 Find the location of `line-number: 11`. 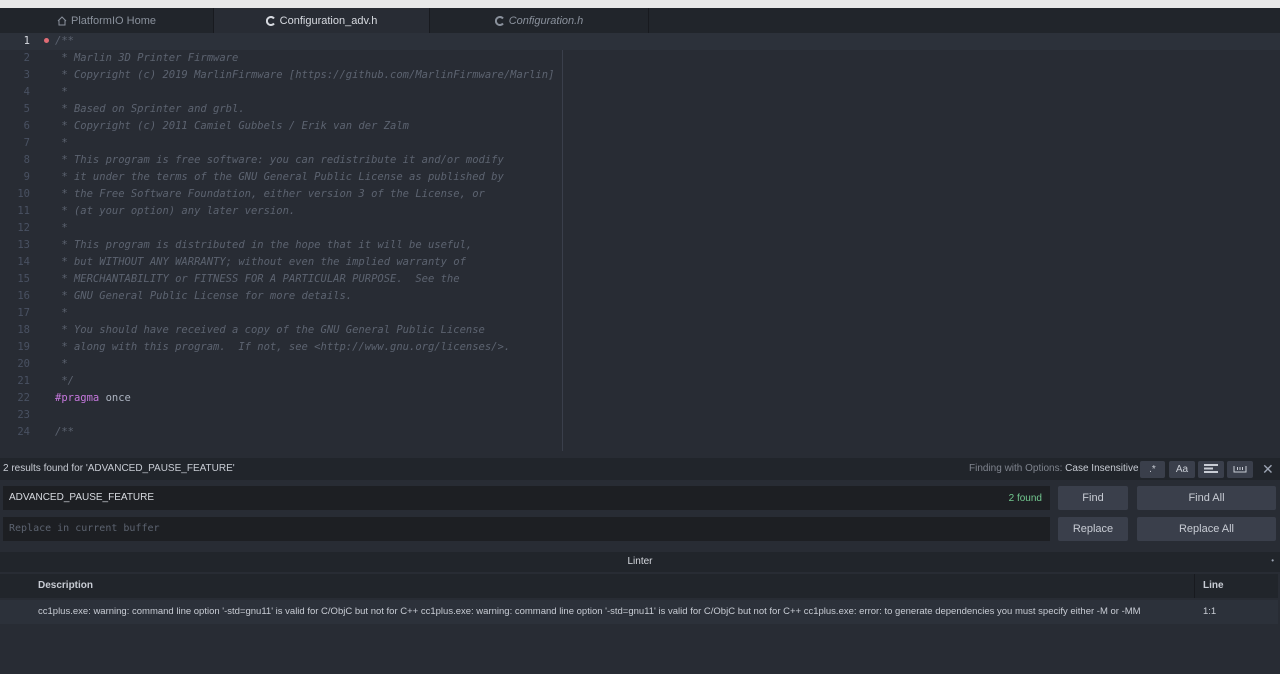

line-number: 11 is located at coordinates (23, 211).